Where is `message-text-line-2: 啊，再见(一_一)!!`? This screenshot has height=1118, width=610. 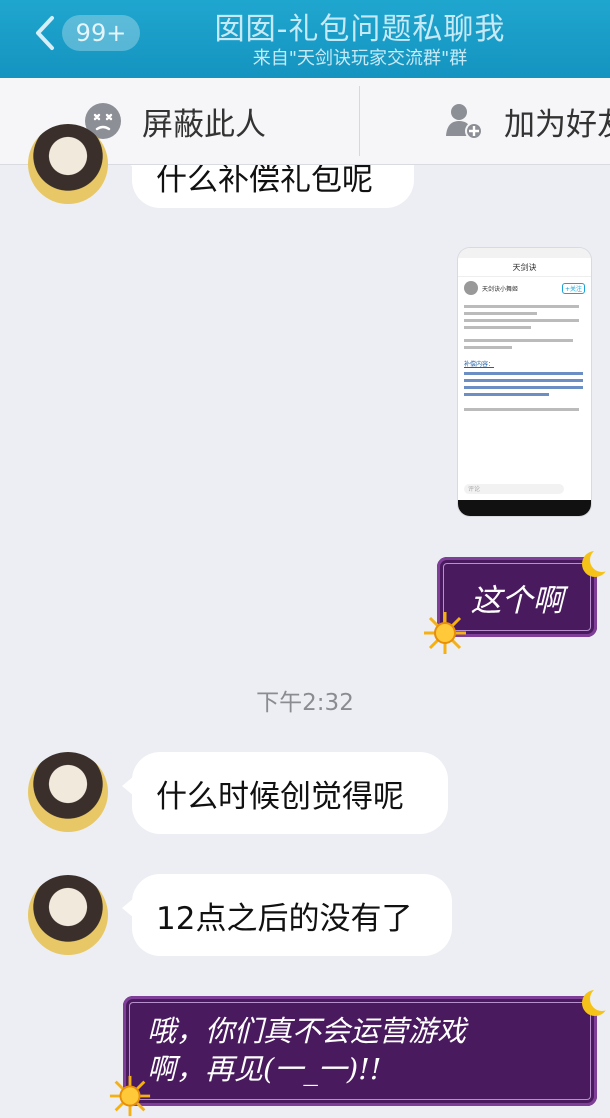
message-text-line-2: 啊，再见(一_一)!! is located at coordinates (264, 1069).